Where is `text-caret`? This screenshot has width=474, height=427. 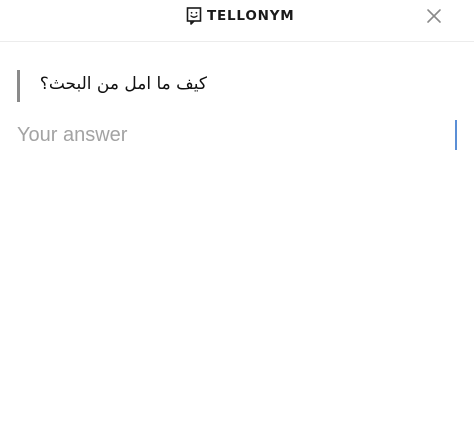
text-caret is located at coordinates (456, 135).